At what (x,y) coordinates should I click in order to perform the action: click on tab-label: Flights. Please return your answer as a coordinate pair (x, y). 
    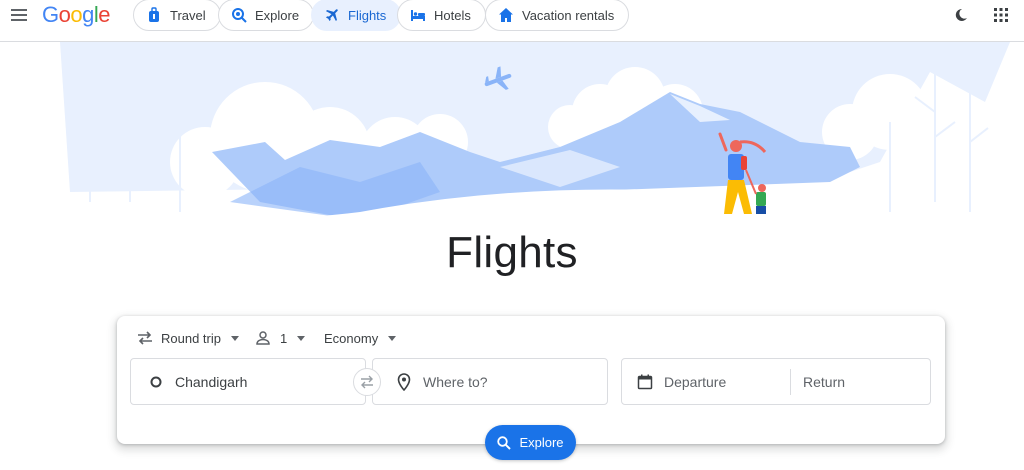
    Looking at the image, I should click on (367, 15).